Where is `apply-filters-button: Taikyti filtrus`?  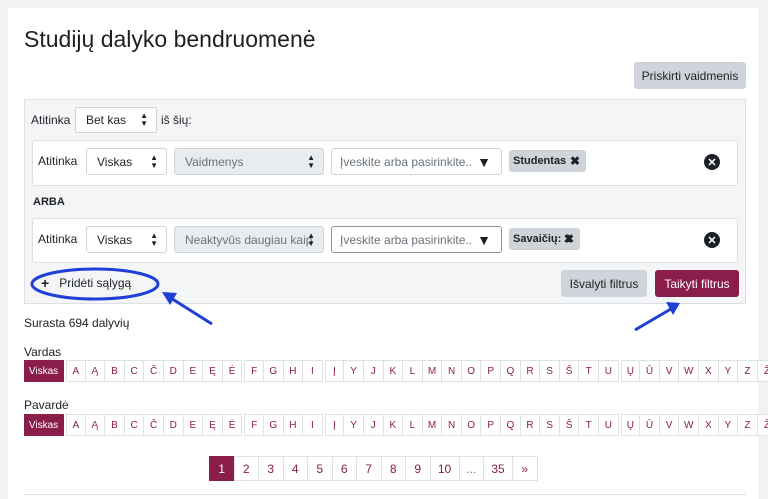 apply-filters-button: Taikyti filtrus is located at coordinates (697, 283).